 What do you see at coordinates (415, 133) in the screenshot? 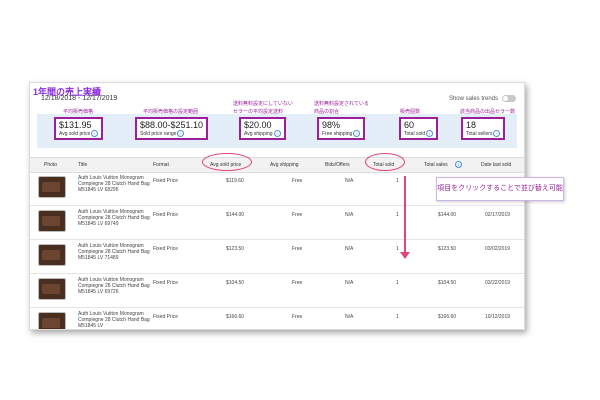
I see `stat-label: Total sold` at bounding box center [415, 133].